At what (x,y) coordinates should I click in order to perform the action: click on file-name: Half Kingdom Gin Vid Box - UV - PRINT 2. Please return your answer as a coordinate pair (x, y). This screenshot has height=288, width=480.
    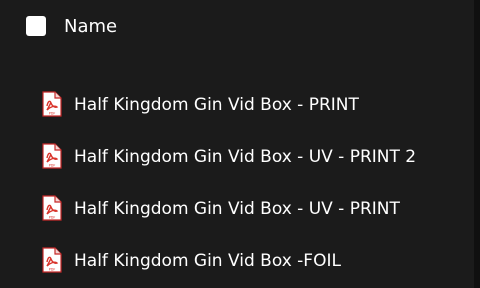
    Looking at the image, I should click on (245, 157).